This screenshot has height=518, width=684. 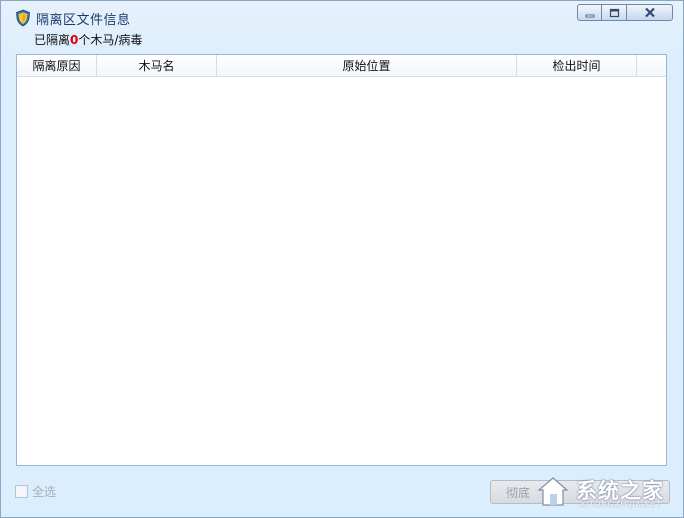 What do you see at coordinates (23, 18) in the screenshot?
I see `shield-icon` at bounding box center [23, 18].